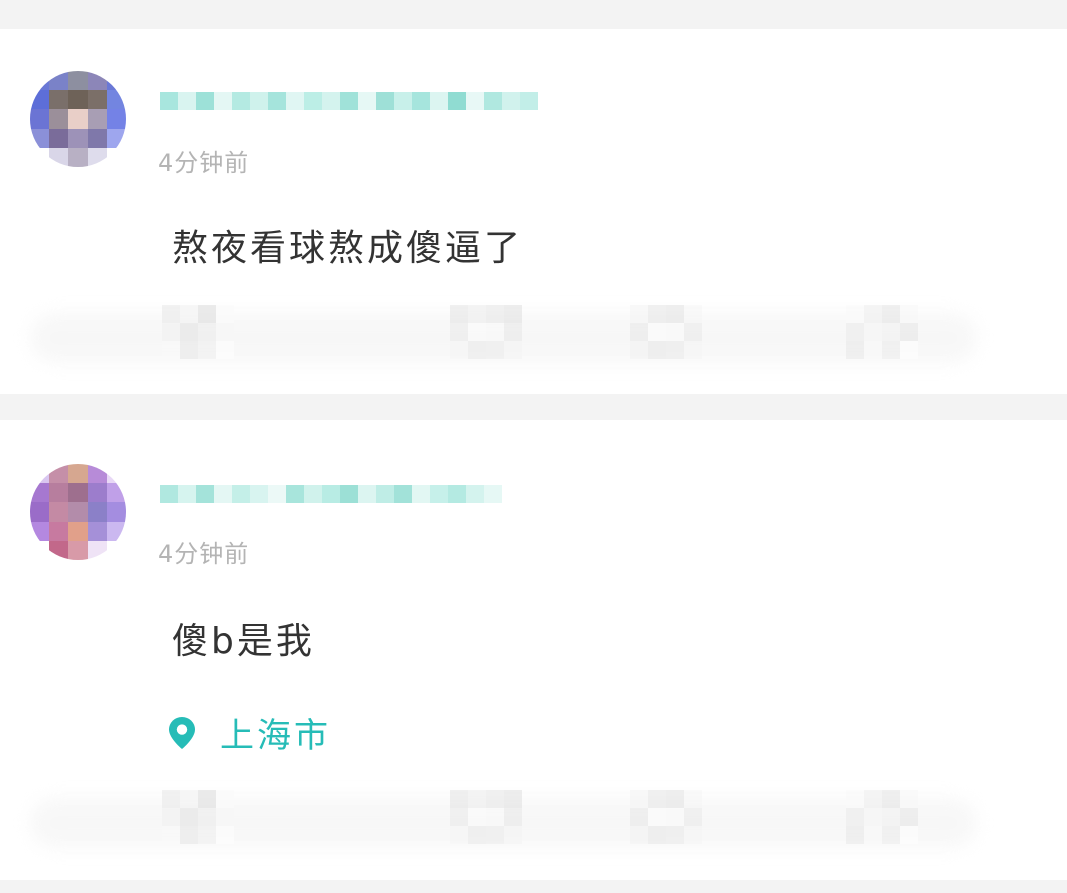  What do you see at coordinates (275, 736) in the screenshot?
I see `location-label: 上海市` at bounding box center [275, 736].